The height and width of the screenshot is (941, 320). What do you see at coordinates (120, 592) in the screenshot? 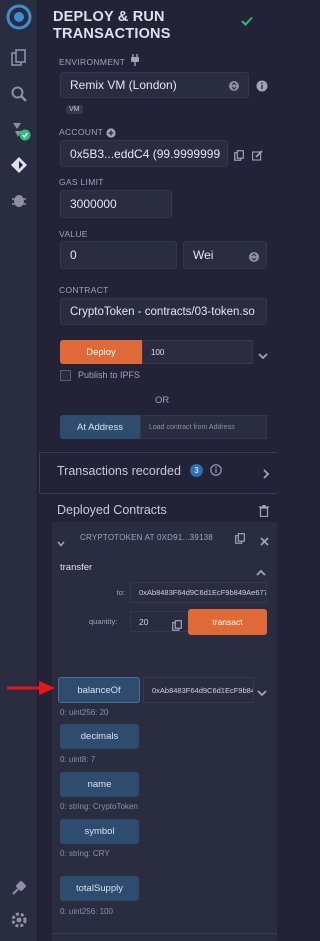
I see `to-param-label: to:` at bounding box center [120, 592].